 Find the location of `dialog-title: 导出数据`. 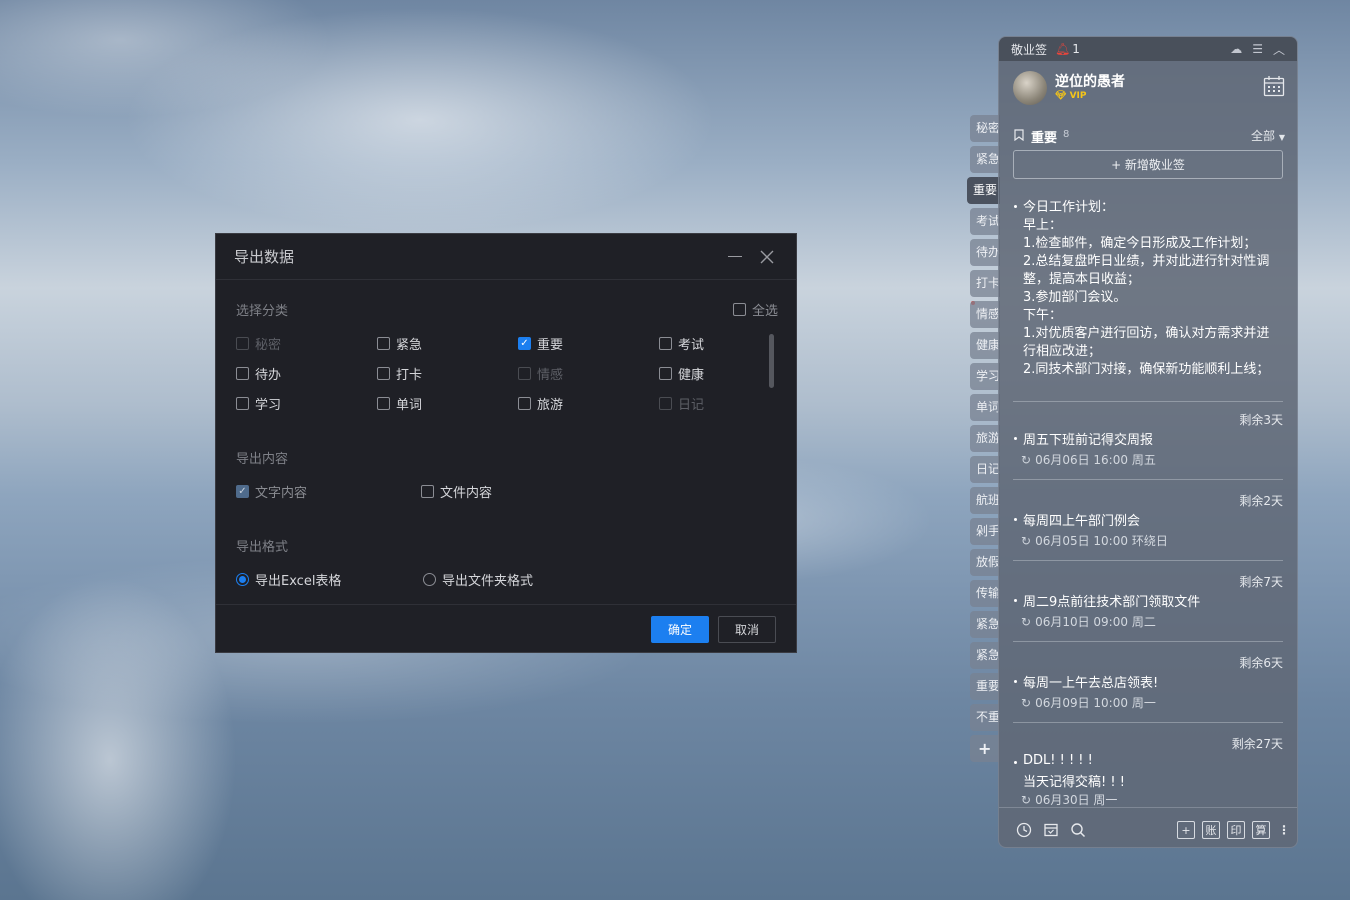

dialog-title: 导出数据 is located at coordinates (264, 257).